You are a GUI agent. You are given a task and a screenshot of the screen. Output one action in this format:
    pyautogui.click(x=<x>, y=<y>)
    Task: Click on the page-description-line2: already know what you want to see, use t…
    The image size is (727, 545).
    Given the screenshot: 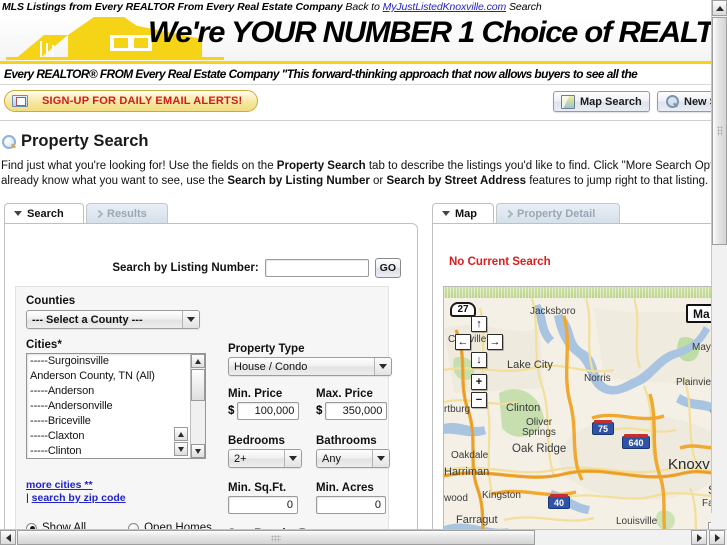 What is the action you would take?
    pyautogui.click(x=358, y=181)
    